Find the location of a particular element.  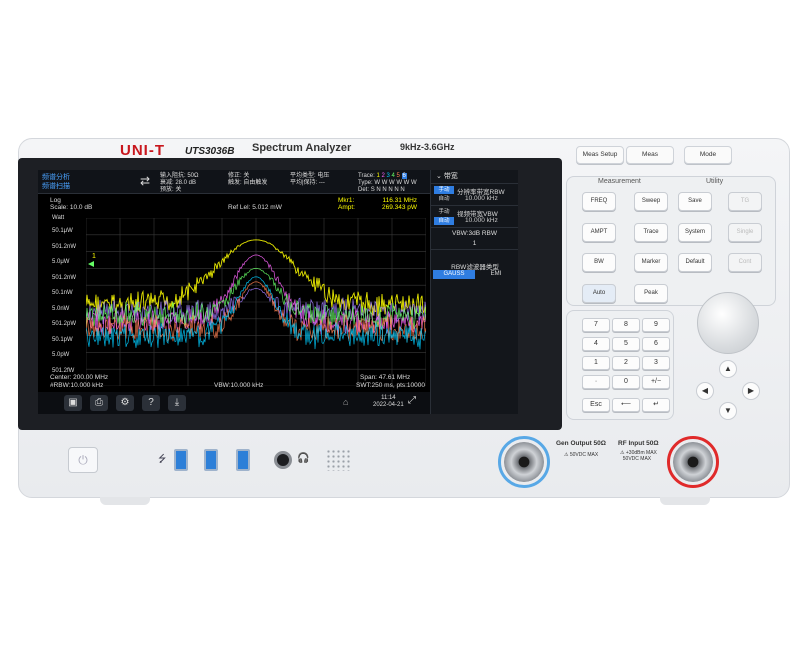

default-key: Default is located at coordinates (695, 262).